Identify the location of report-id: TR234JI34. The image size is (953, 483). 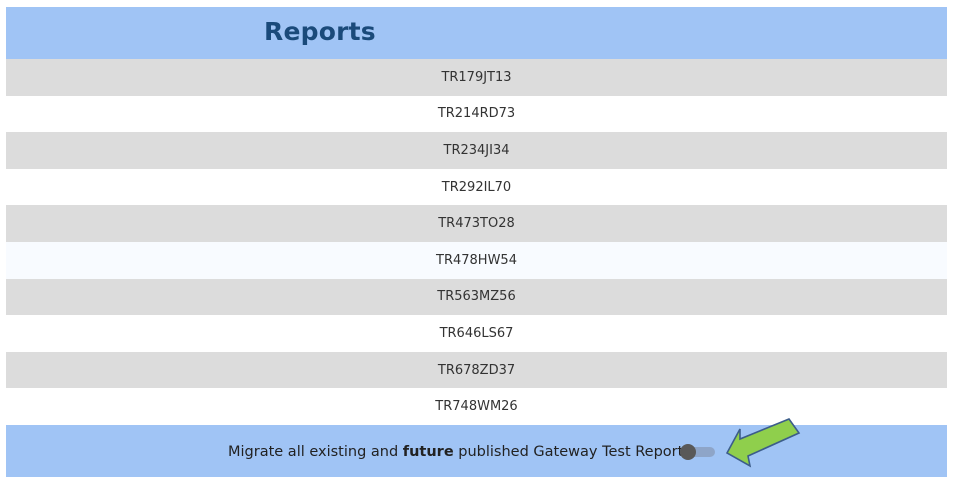
(476, 150).